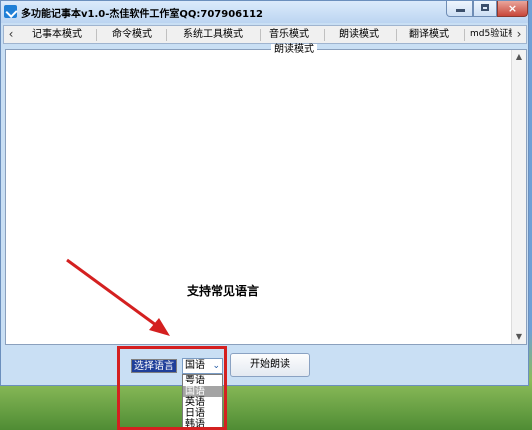 The height and width of the screenshot is (430, 532). I want to click on tab-translate: 翻译模式, so click(429, 34).